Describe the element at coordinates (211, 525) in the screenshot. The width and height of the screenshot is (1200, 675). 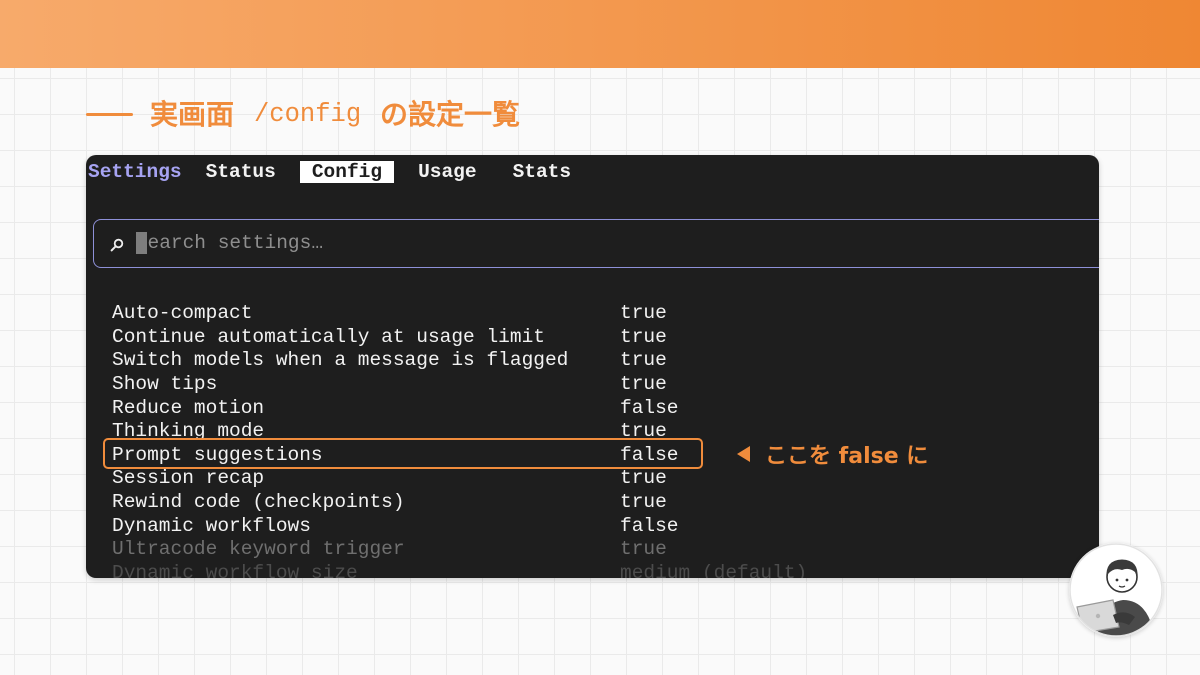
I see `setting-name: Dynamic workflows` at that location.